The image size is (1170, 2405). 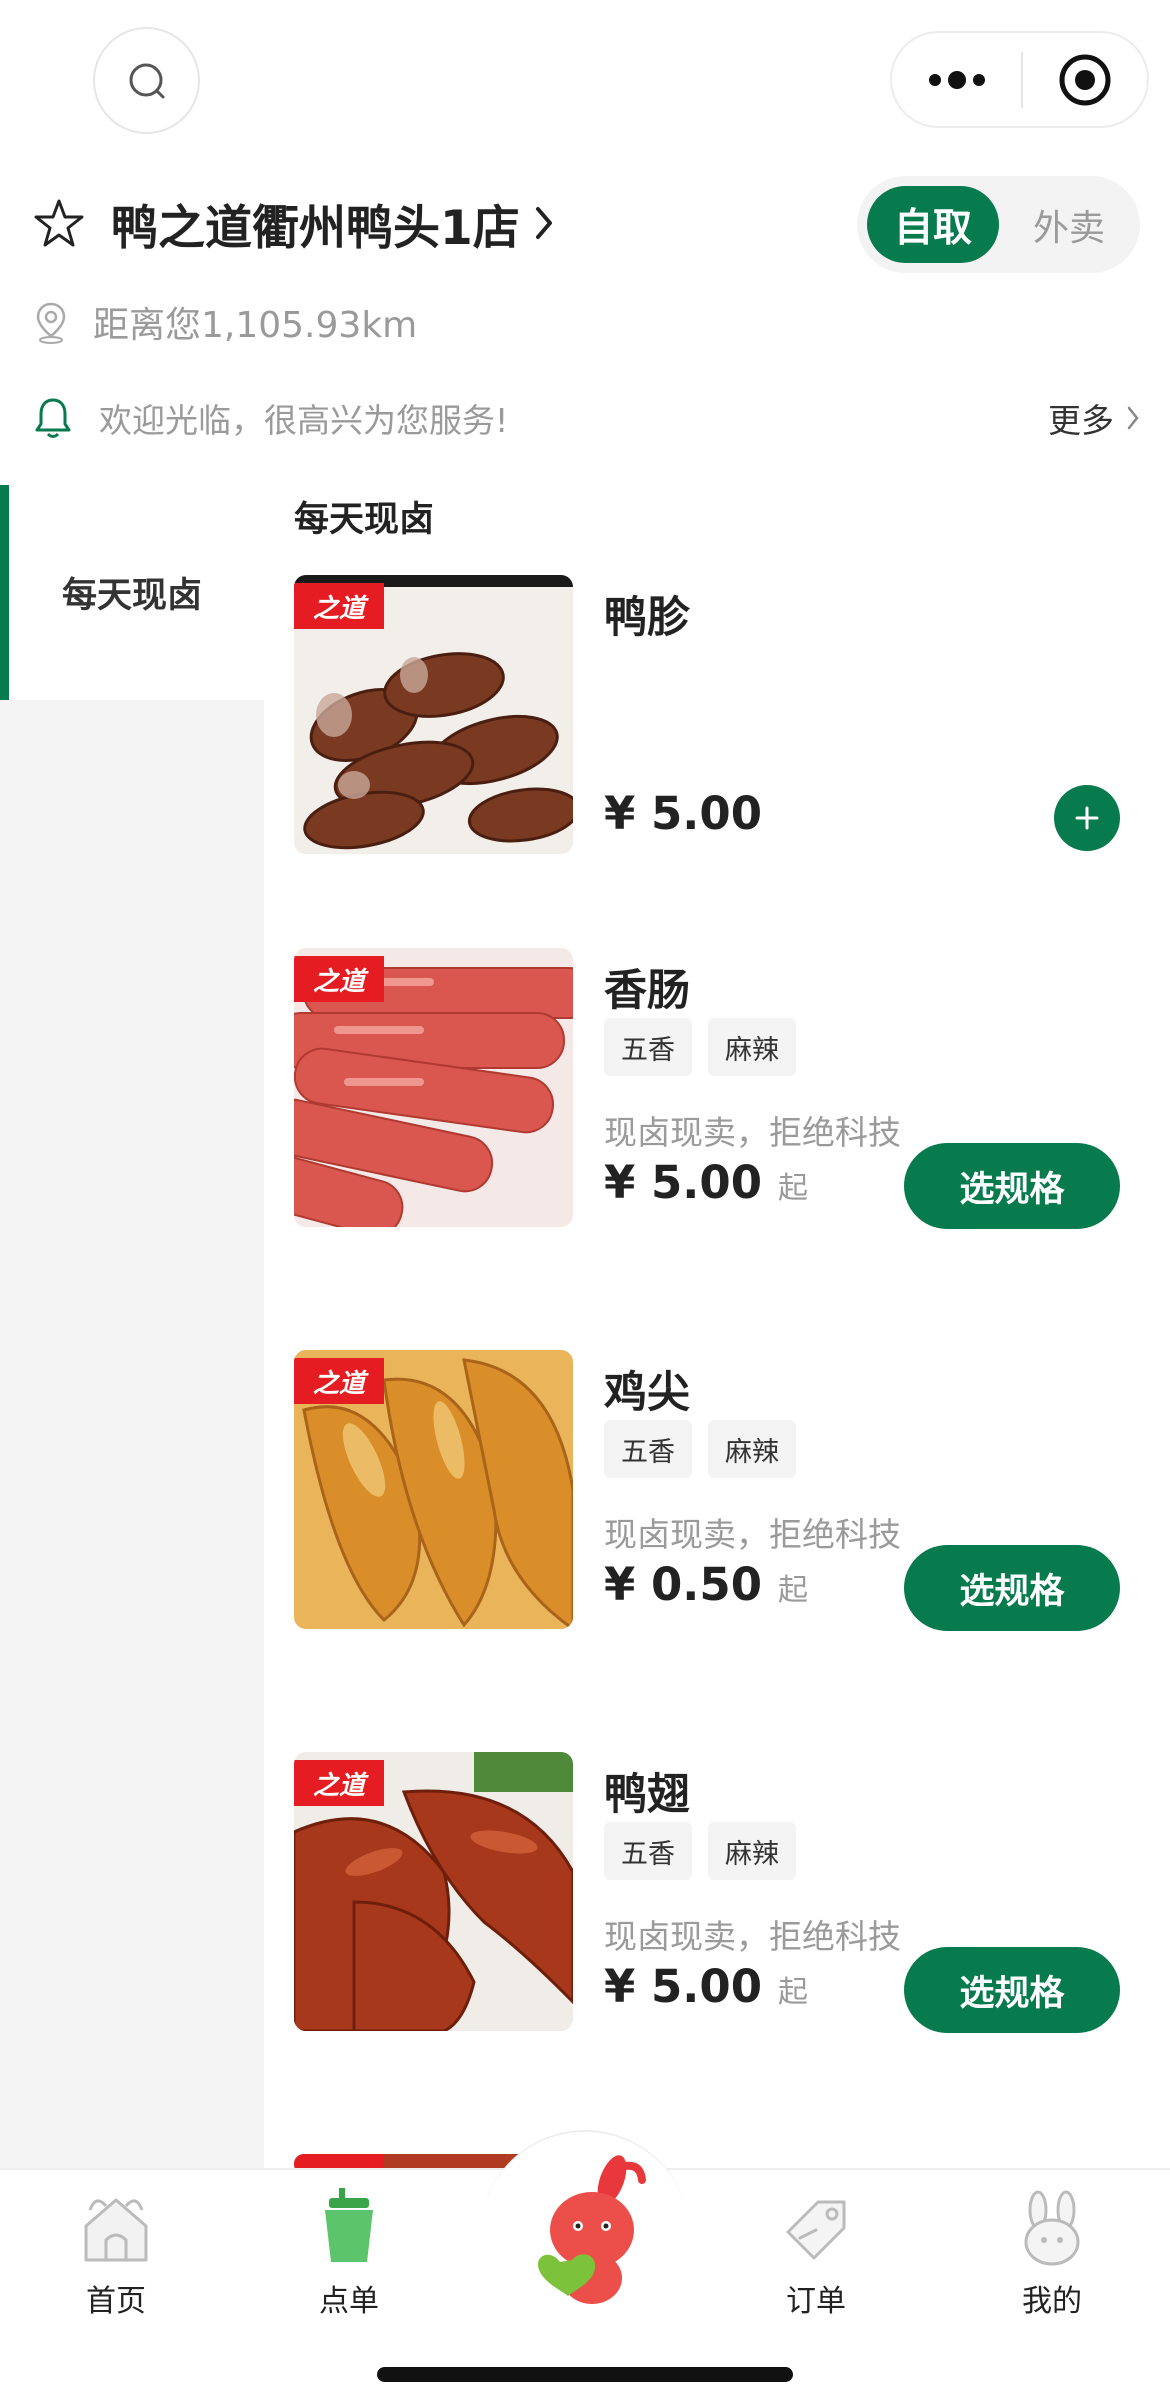 What do you see at coordinates (116, 2230) in the screenshot?
I see `home-icon` at bounding box center [116, 2230].